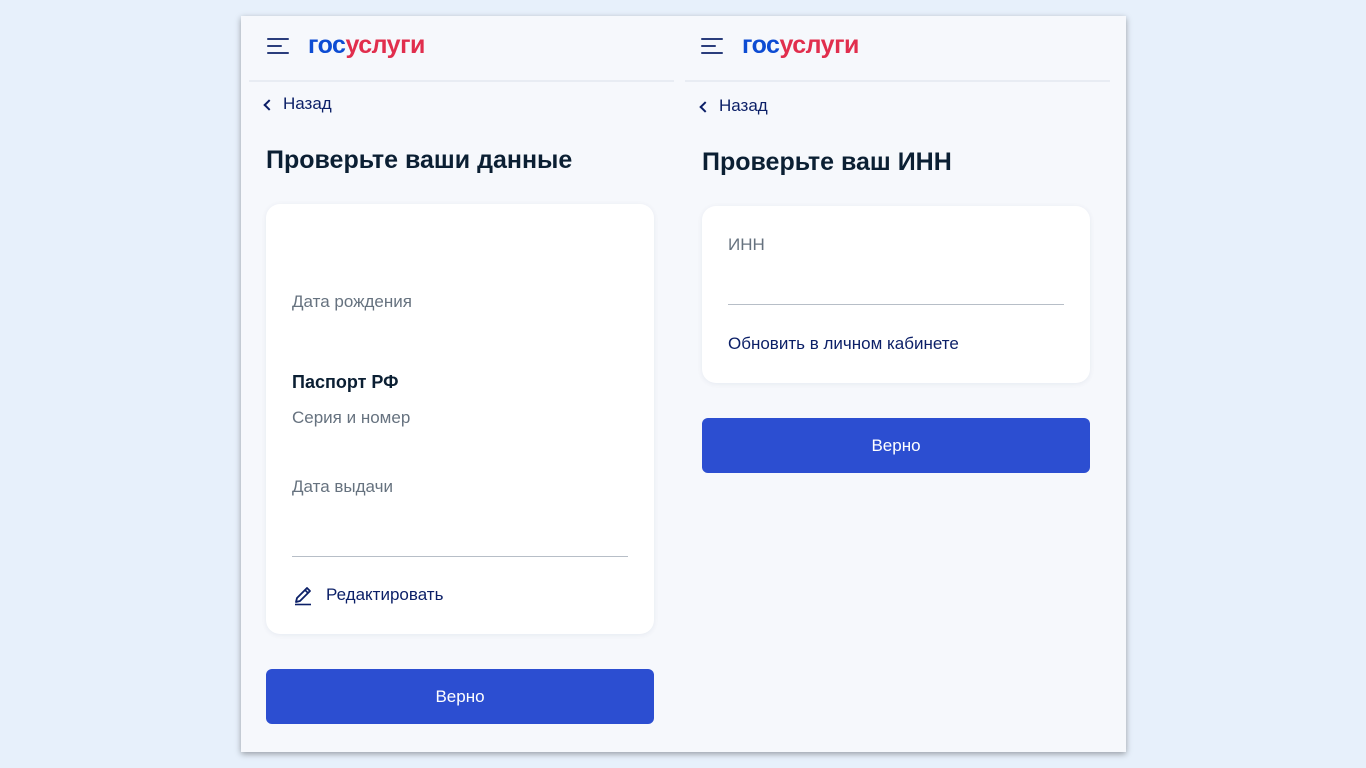 The image size is (1366, 768). Describe the element at coordinates (827, 162) in the screenshot. I see `page-title: Проверьте ваш ИНН` at that location.